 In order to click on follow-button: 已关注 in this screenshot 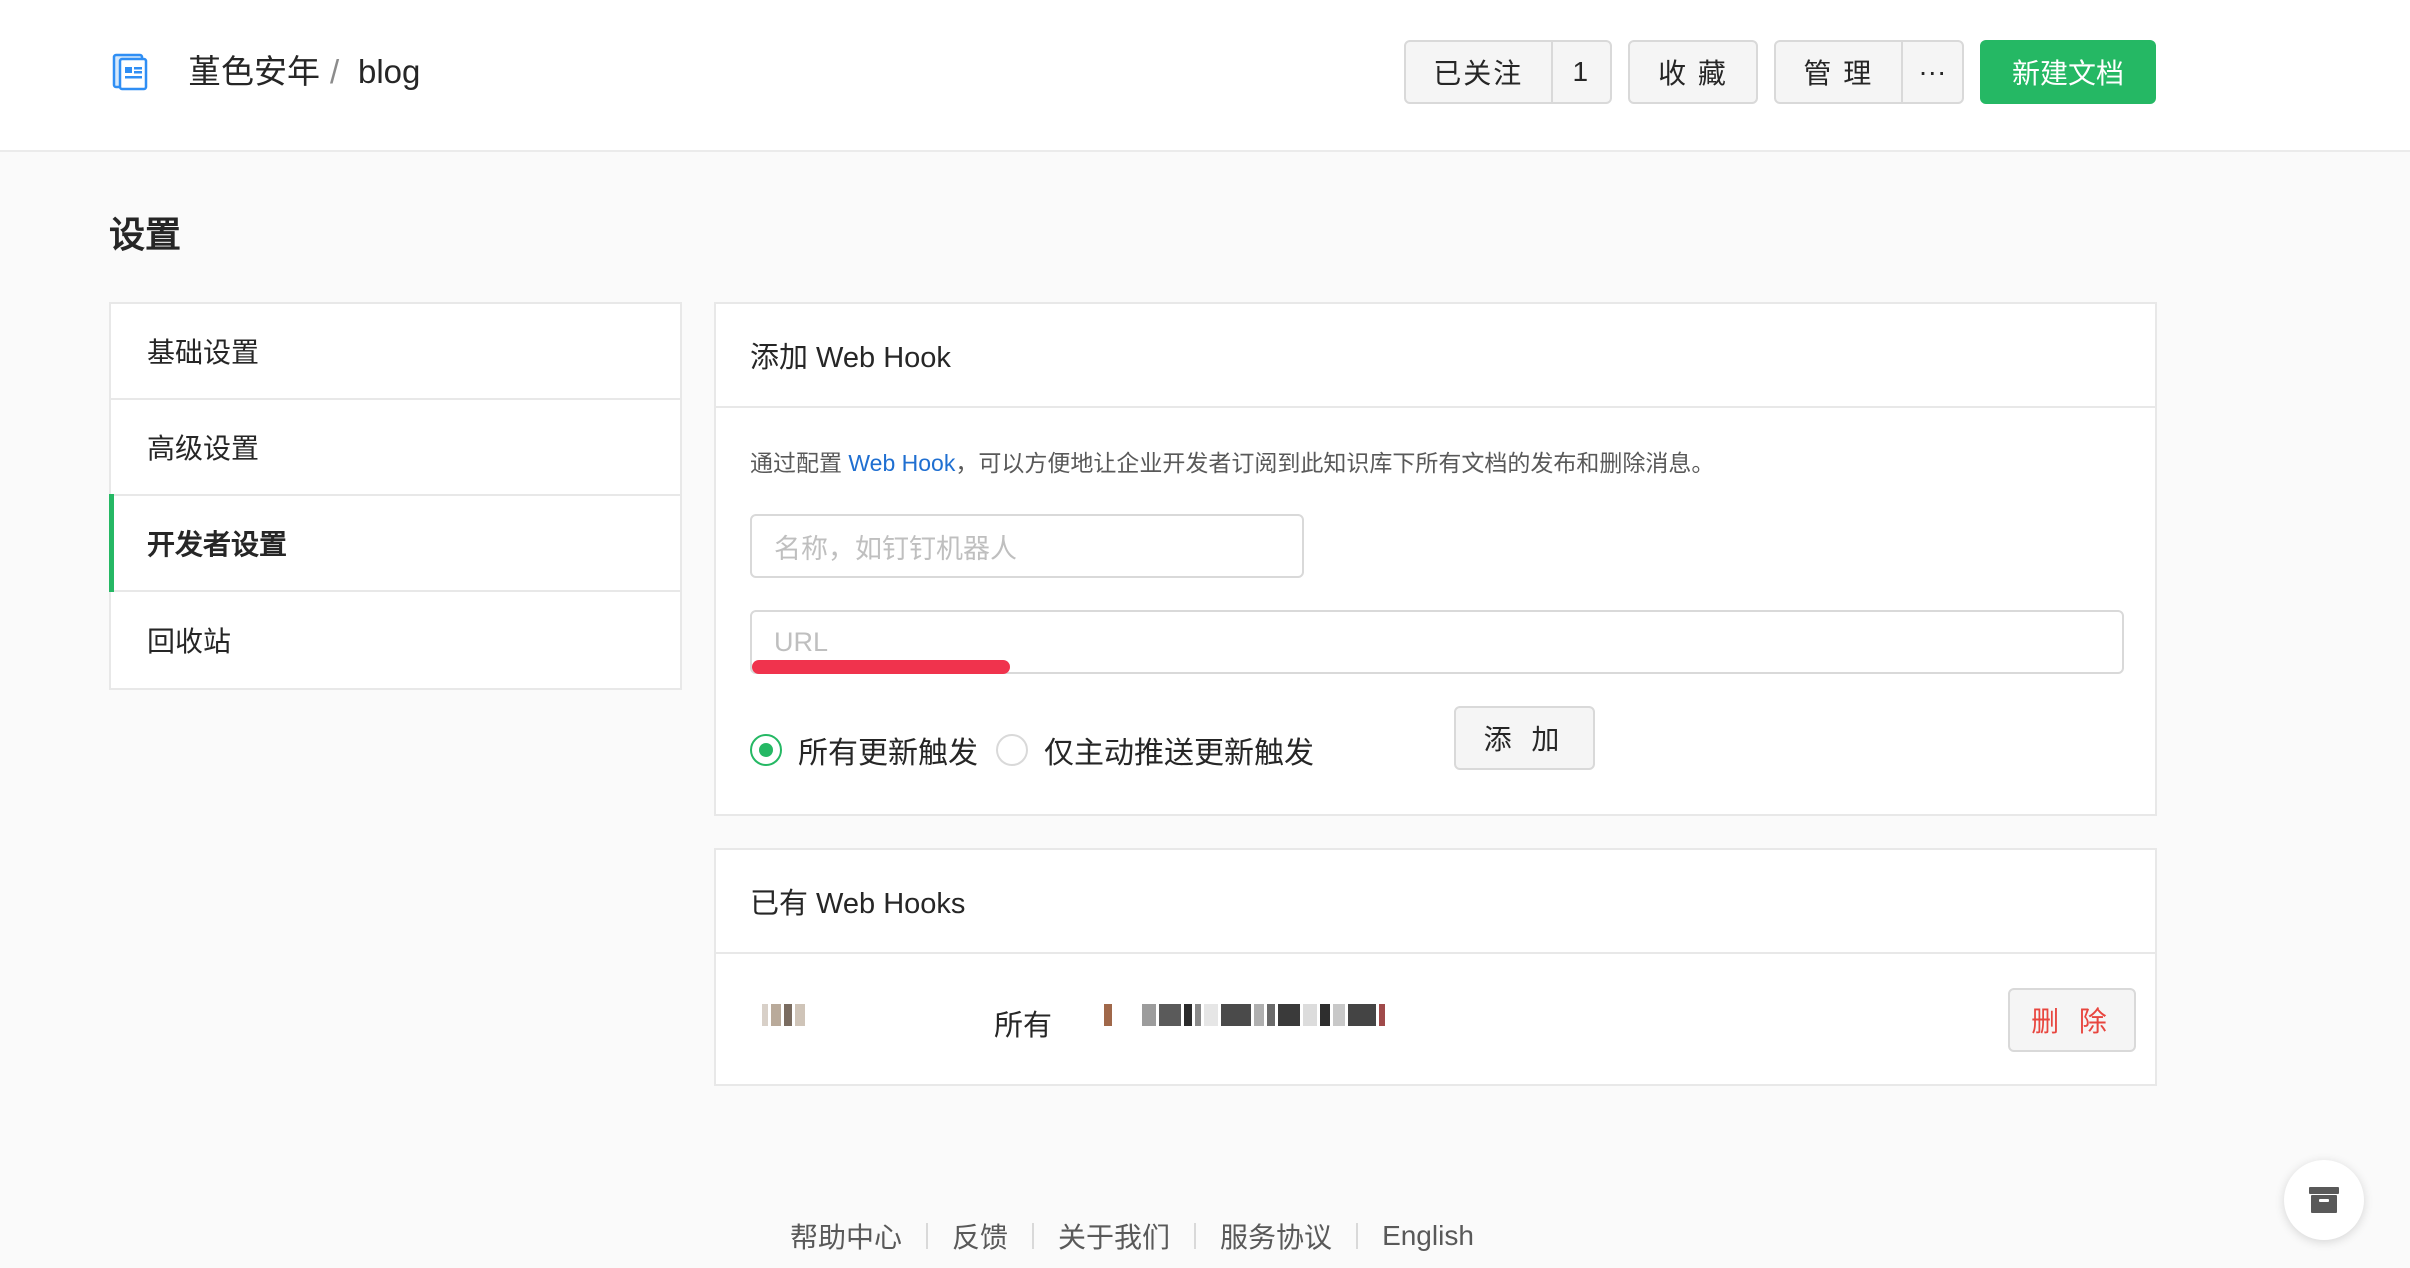, I will do `click(1478, 72)`.